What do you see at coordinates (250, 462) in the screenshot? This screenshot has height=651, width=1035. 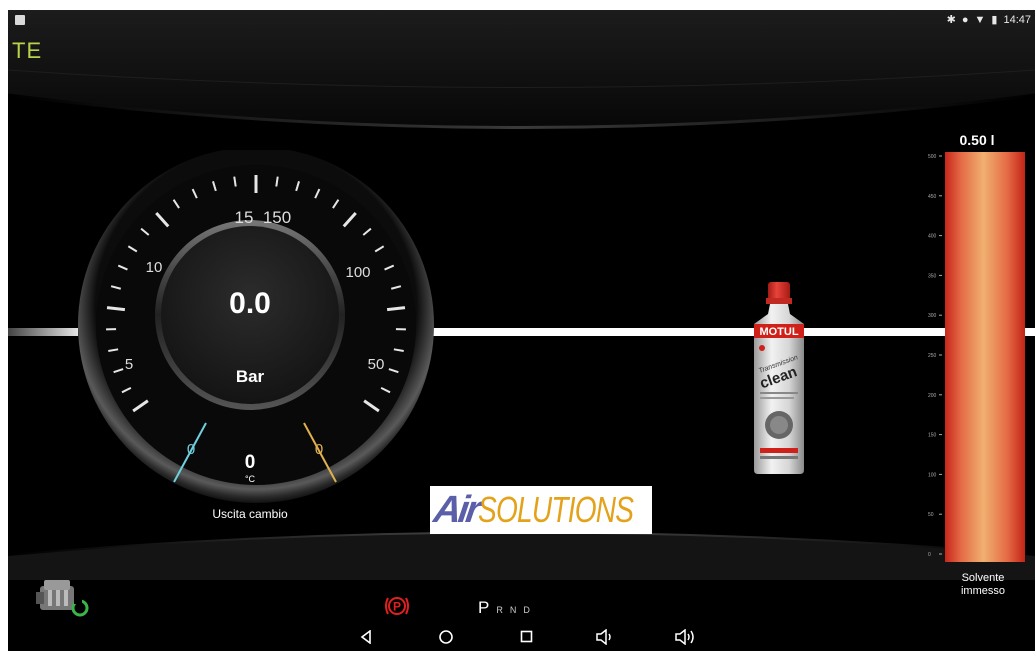 I see `temperature-value: 0` at bounding box center [250, 462].